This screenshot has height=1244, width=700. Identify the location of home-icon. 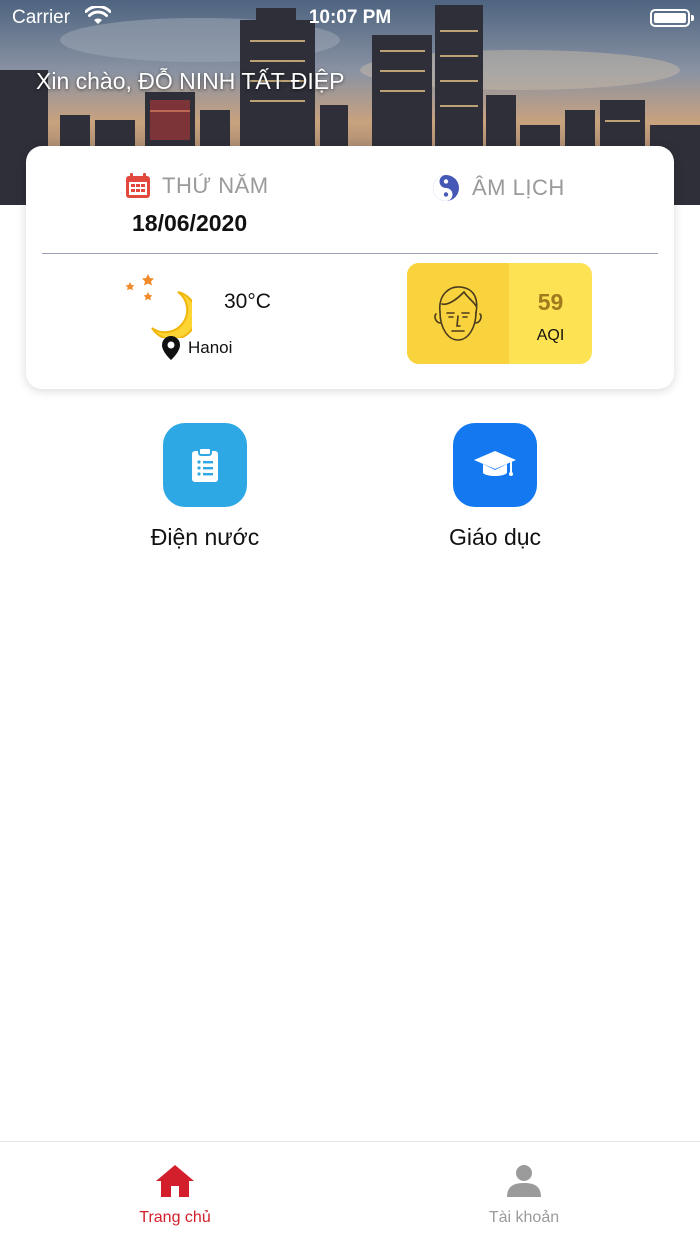
(175, 1181).